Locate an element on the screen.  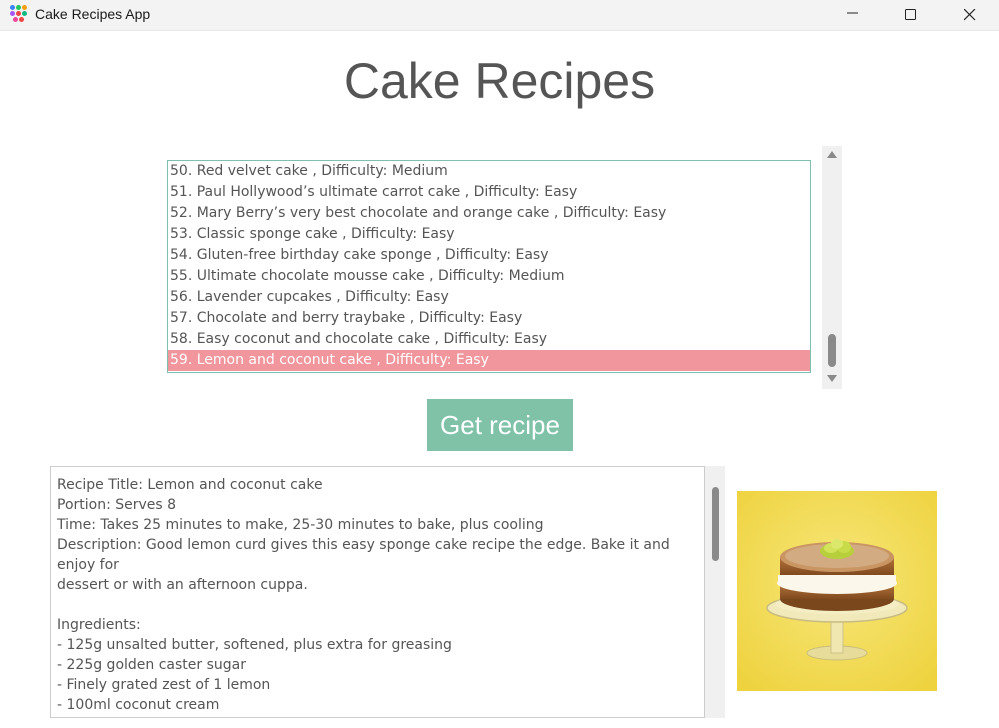
recipe-text-line is located at coordinates (380, 605).